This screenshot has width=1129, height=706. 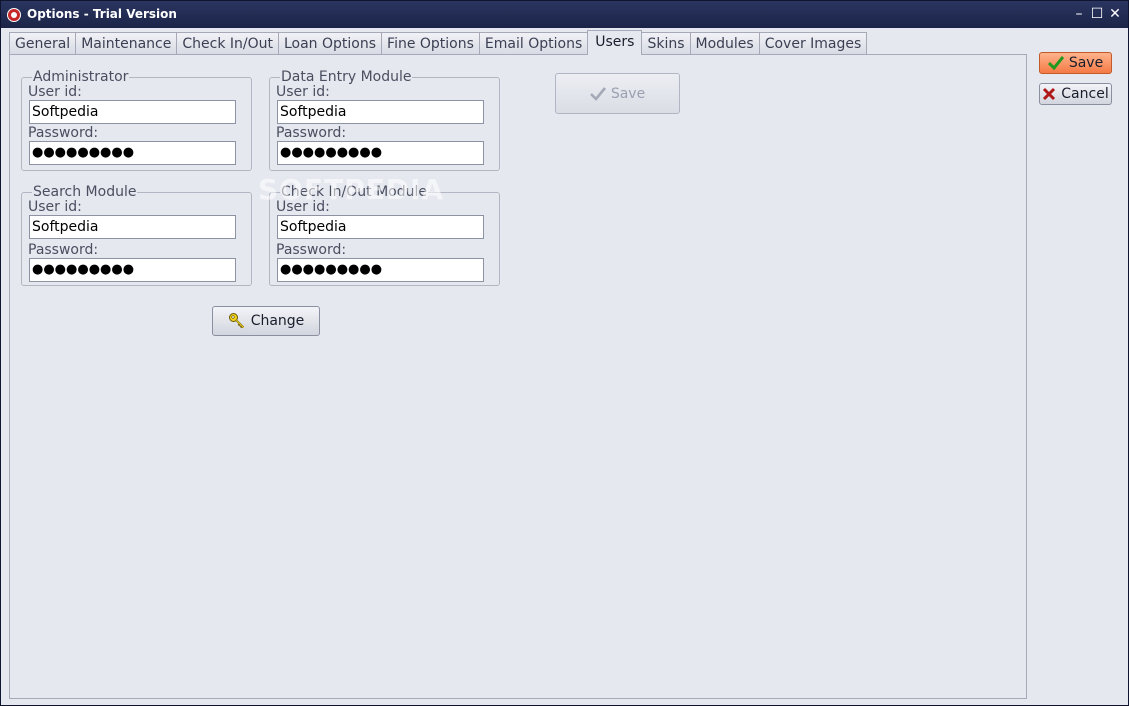 I want to click on panel-save-button: Save, so click(x=617, y=93).